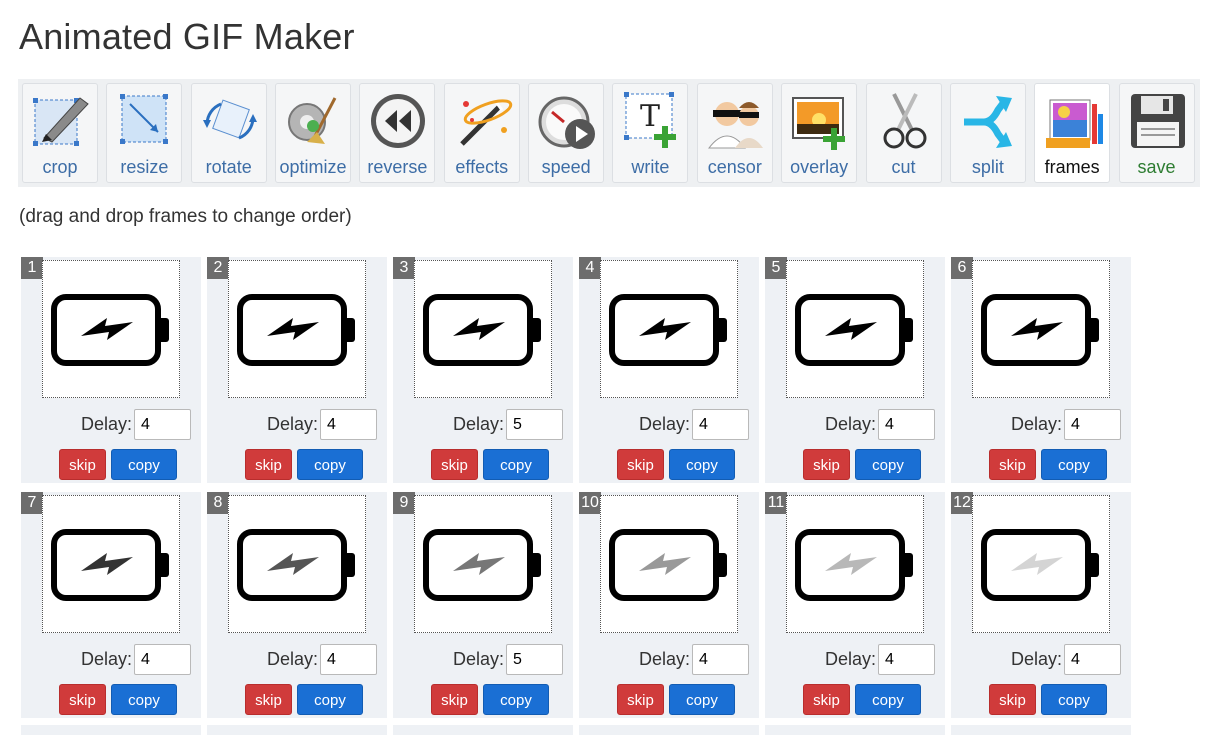 Image resolution: width=1231 pixels, height=735 pixels. Describe the element at coordinates (397, 167) in the screenshot. I see `toolbar-reverse-label: reverse` at that location.